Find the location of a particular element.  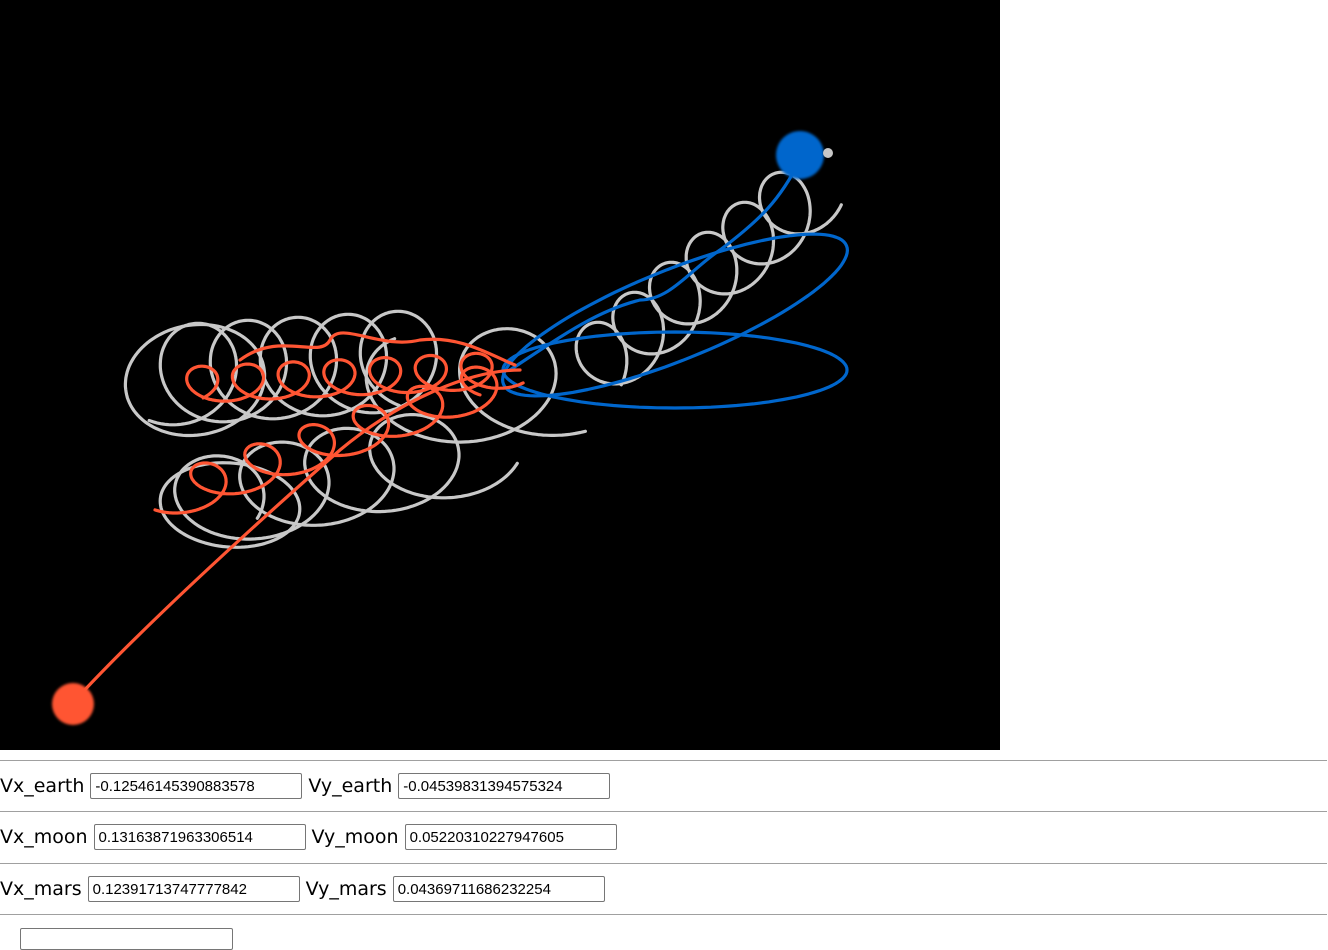

vx-earth-input is located at coordinates (196, 786).